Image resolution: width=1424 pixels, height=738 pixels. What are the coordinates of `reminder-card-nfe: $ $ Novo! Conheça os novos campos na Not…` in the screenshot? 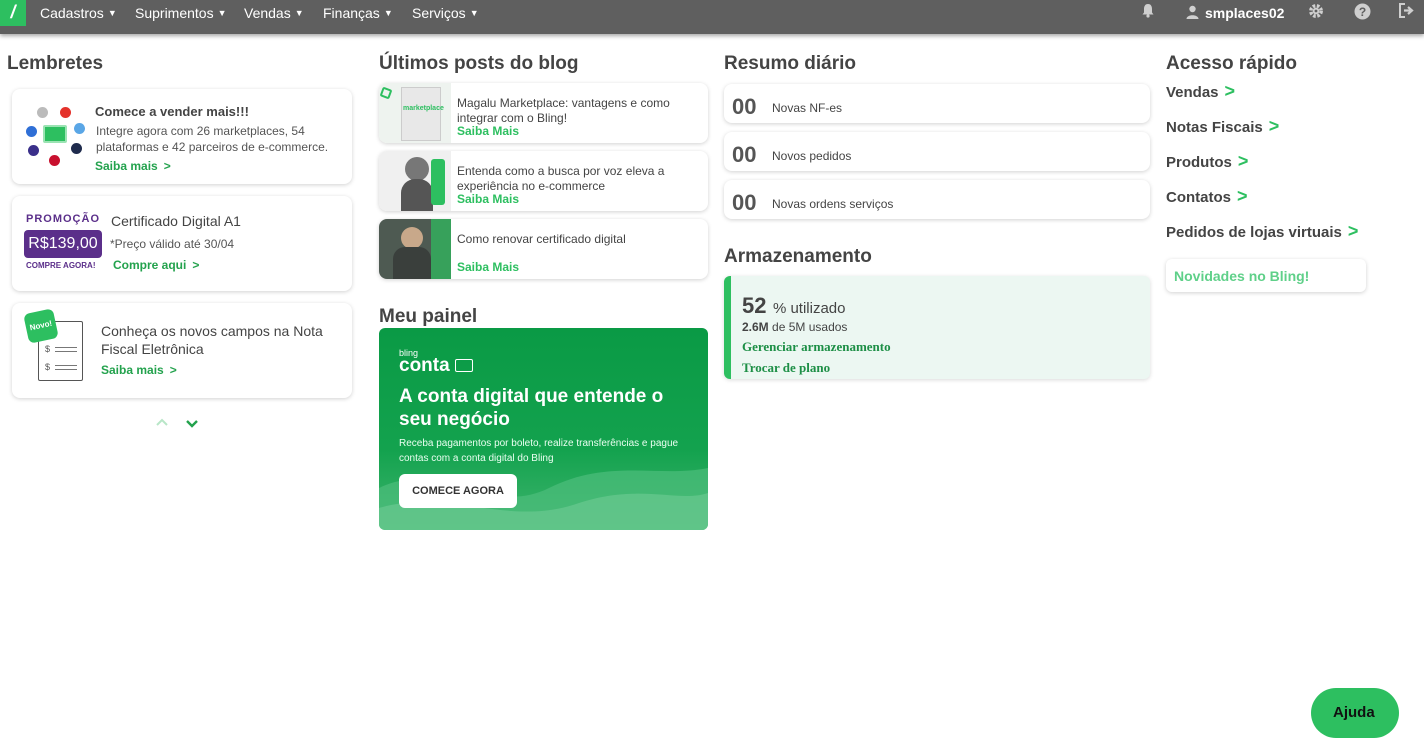 It's located at (182, 350).